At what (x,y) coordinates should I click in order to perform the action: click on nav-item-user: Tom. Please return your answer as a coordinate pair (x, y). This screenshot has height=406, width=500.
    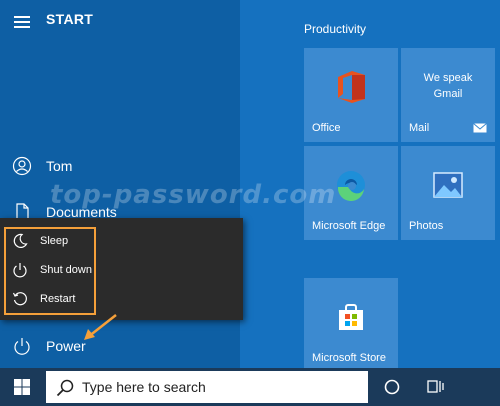
    Looking at the image, I should click on (120, 166).